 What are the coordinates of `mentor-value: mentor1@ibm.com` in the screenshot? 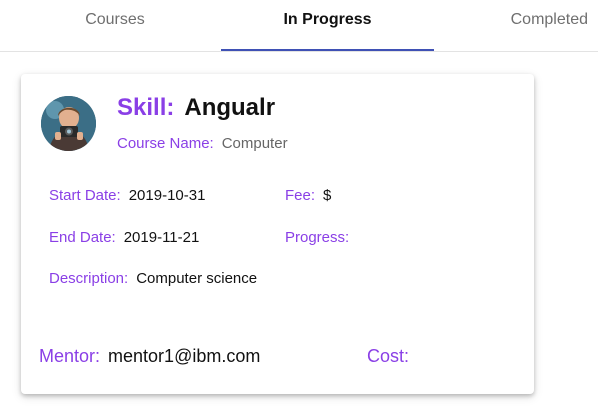 It's located at (184, 356).